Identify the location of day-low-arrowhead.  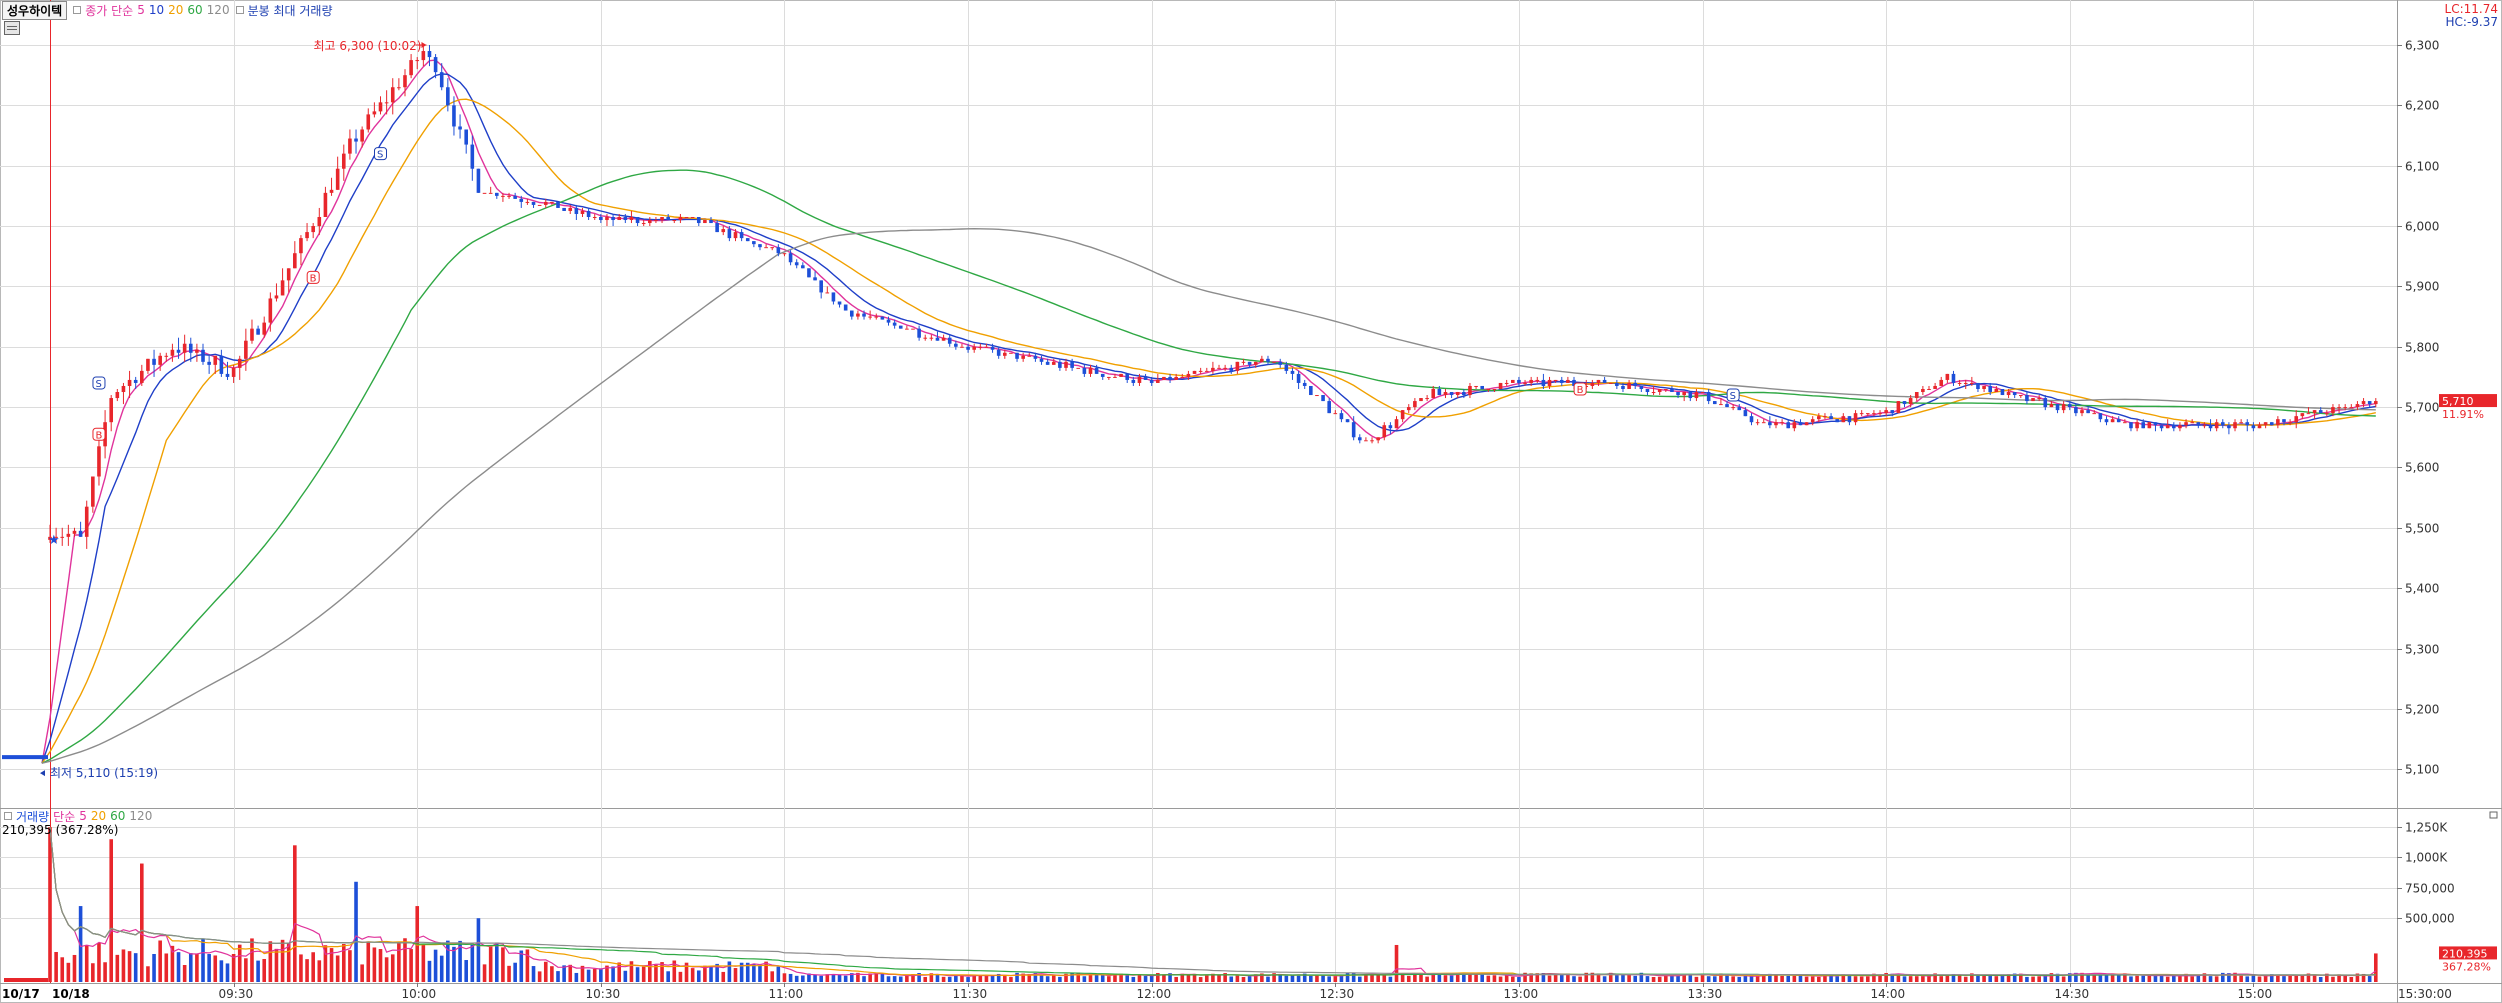
(42, 773).